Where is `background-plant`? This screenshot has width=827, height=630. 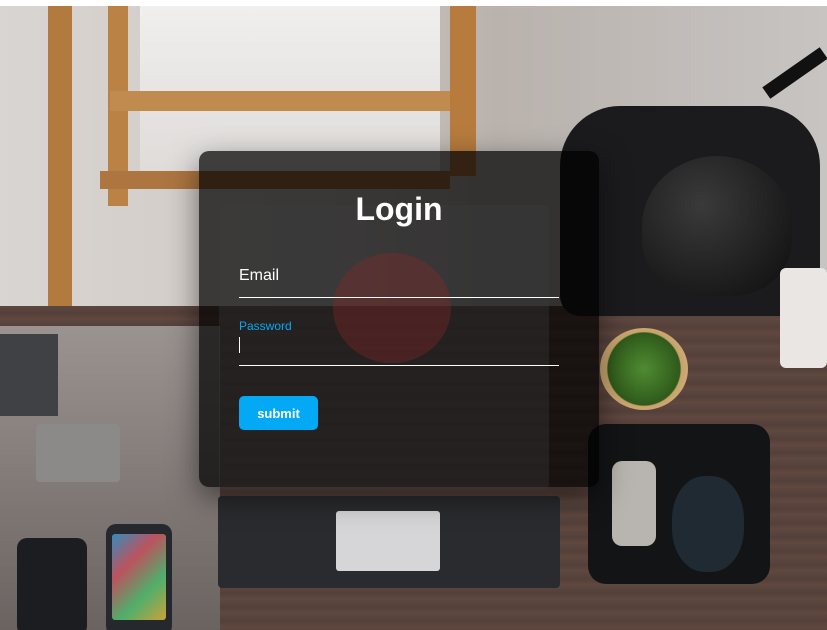 background-plant is located at coordinates (644, 369).